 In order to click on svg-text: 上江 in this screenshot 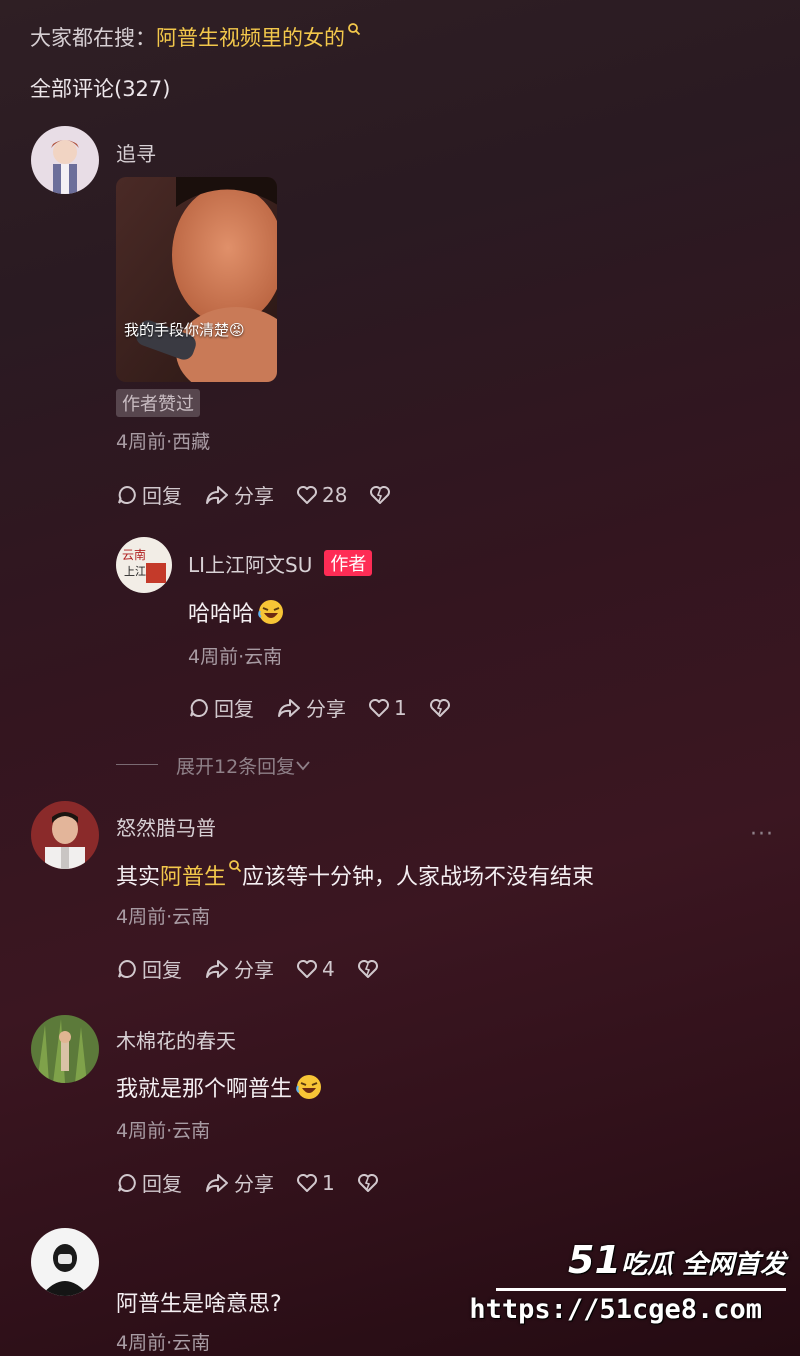, I will do `click(135, 571)`.